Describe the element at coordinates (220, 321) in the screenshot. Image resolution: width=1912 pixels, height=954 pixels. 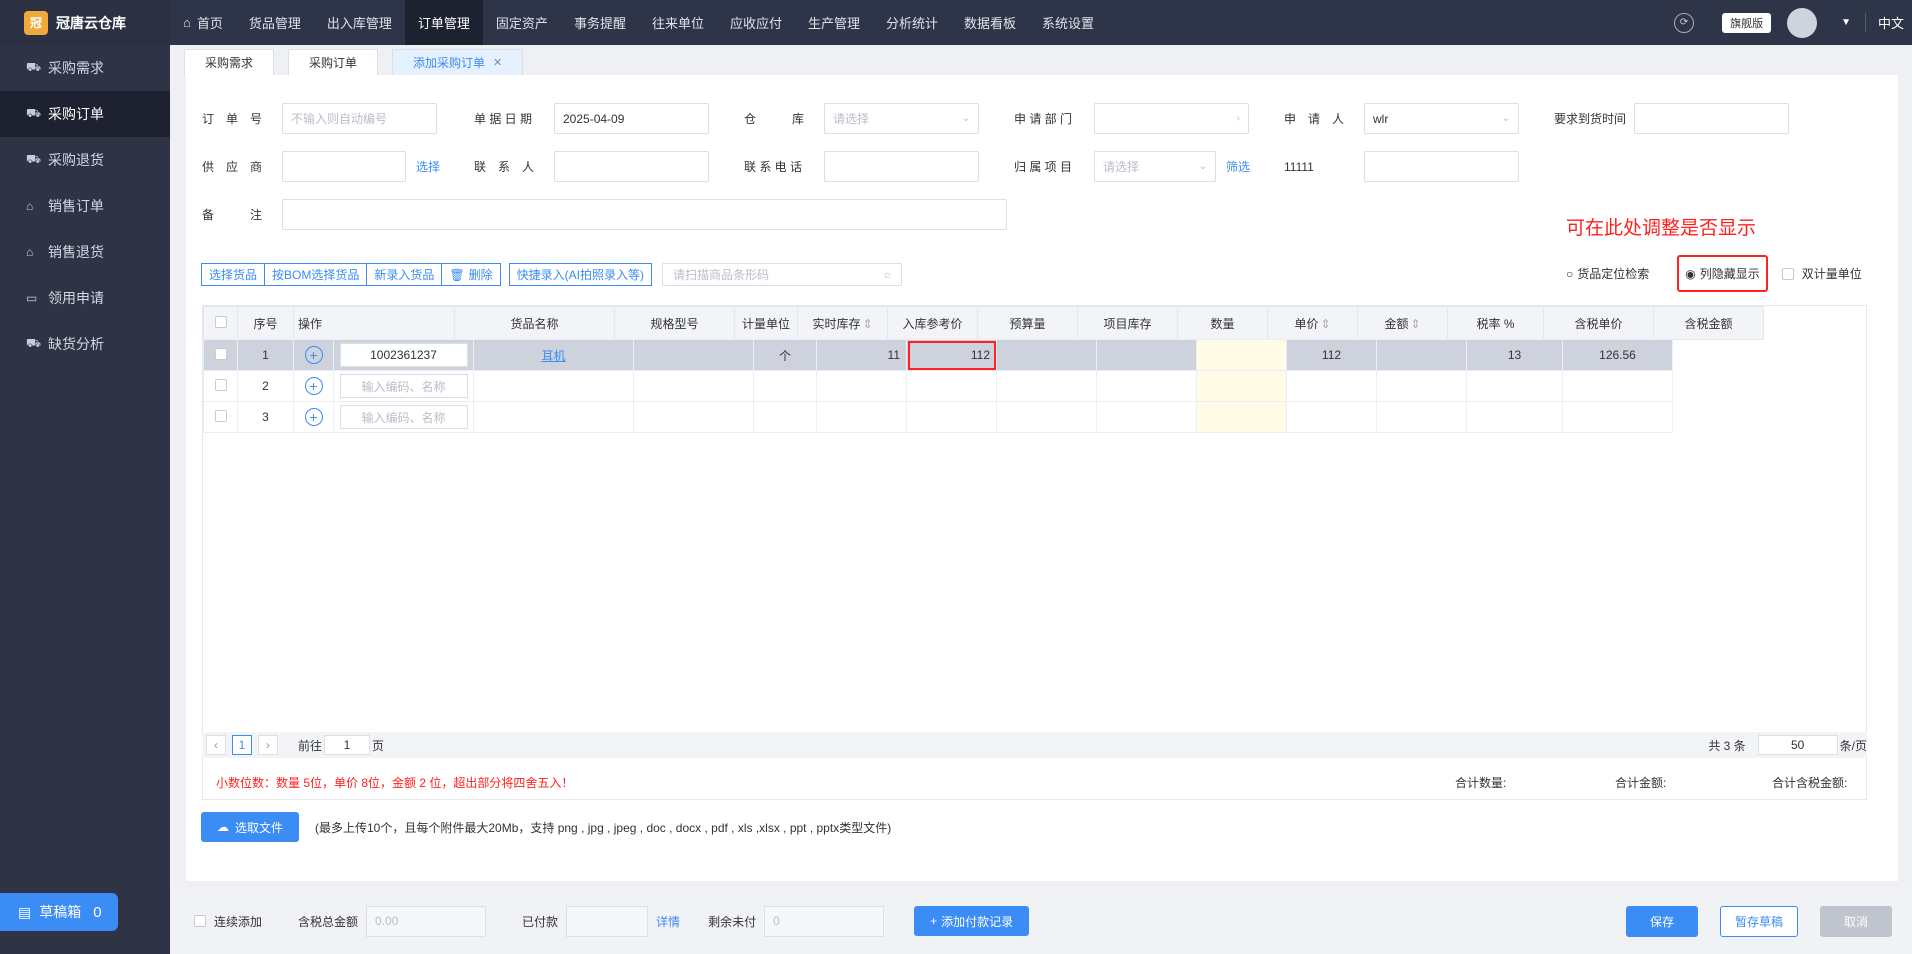
I see `select-all-checkbox` at that location.